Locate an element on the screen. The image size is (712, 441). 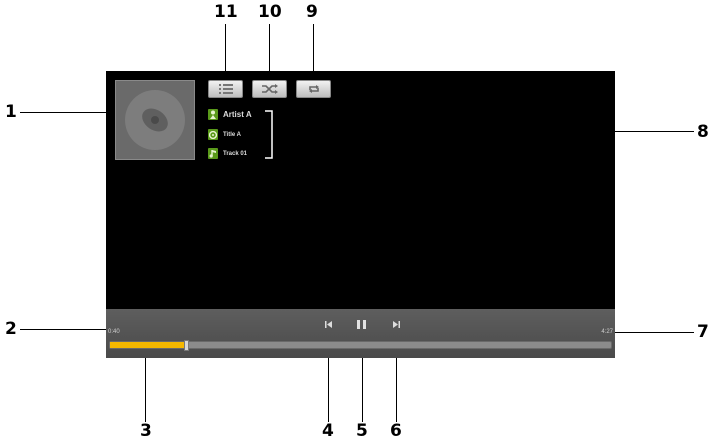
artist-row: Artist A is located at coordinates (230, 114).